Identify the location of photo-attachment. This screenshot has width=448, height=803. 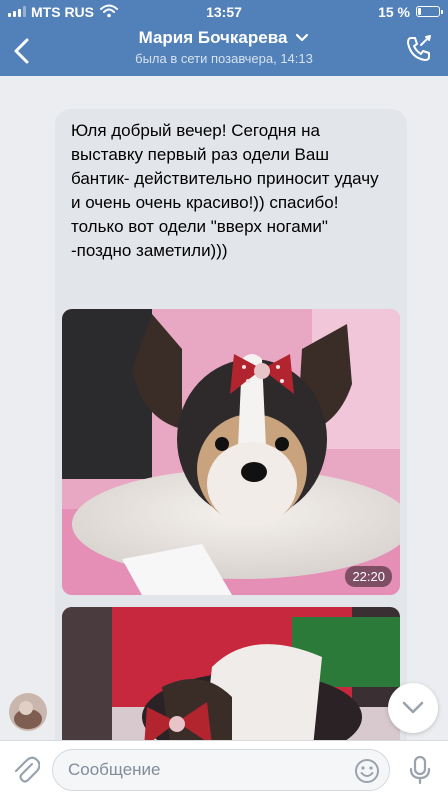
(231, 673).